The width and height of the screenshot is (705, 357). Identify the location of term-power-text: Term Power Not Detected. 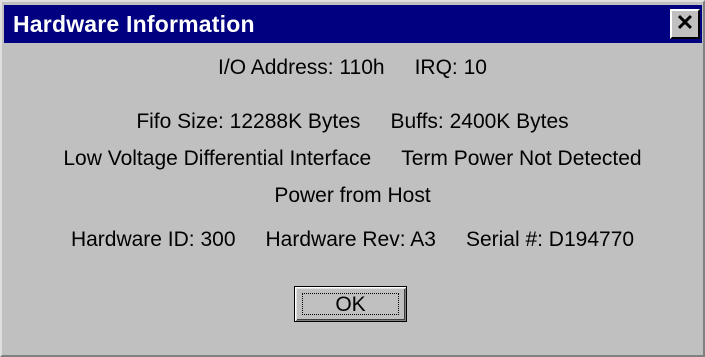
(521, 158).